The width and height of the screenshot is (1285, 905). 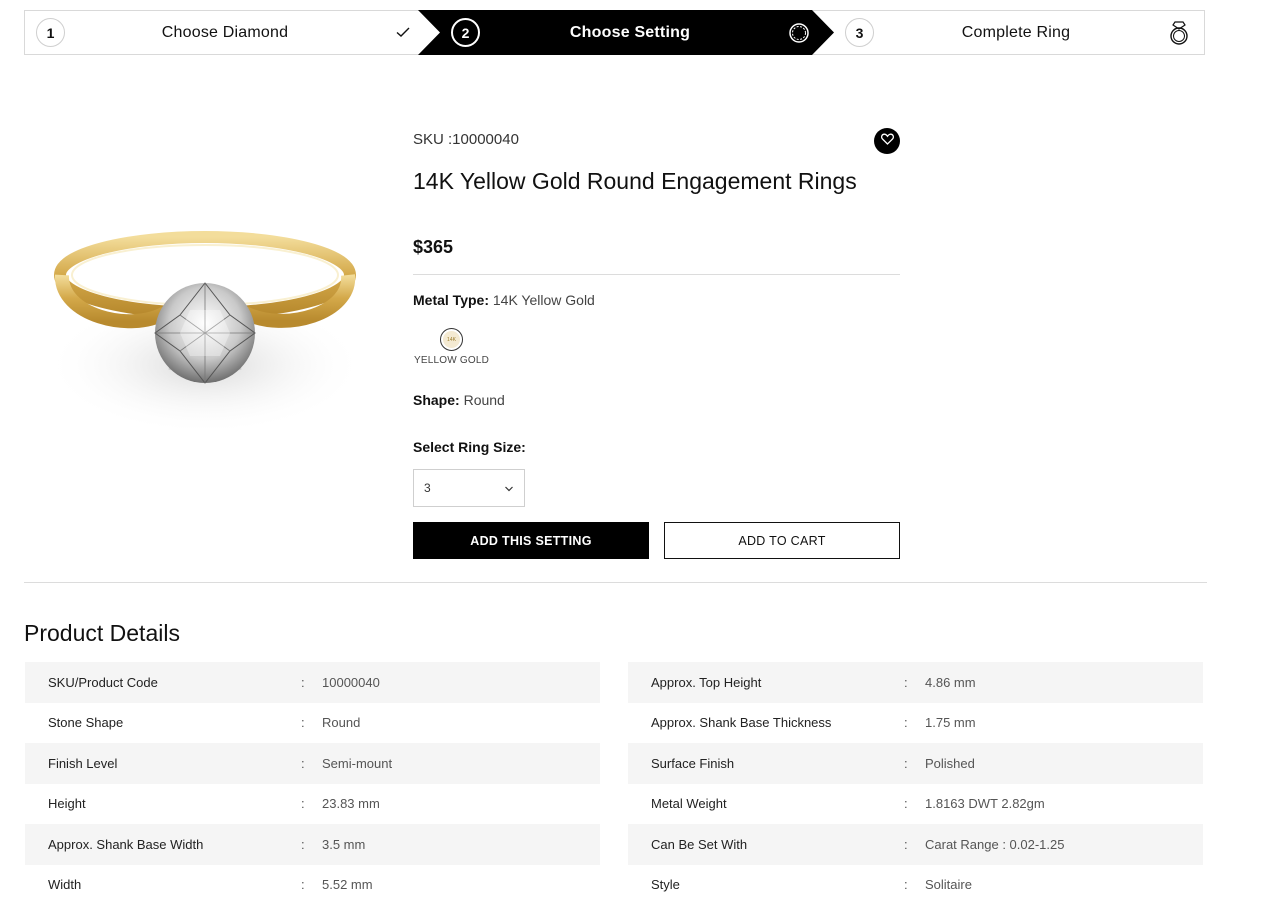 What do you see at coordinates (799, 35) in the screenshot?
I see `ring-setting-icon` at bounding box center [799, 35].